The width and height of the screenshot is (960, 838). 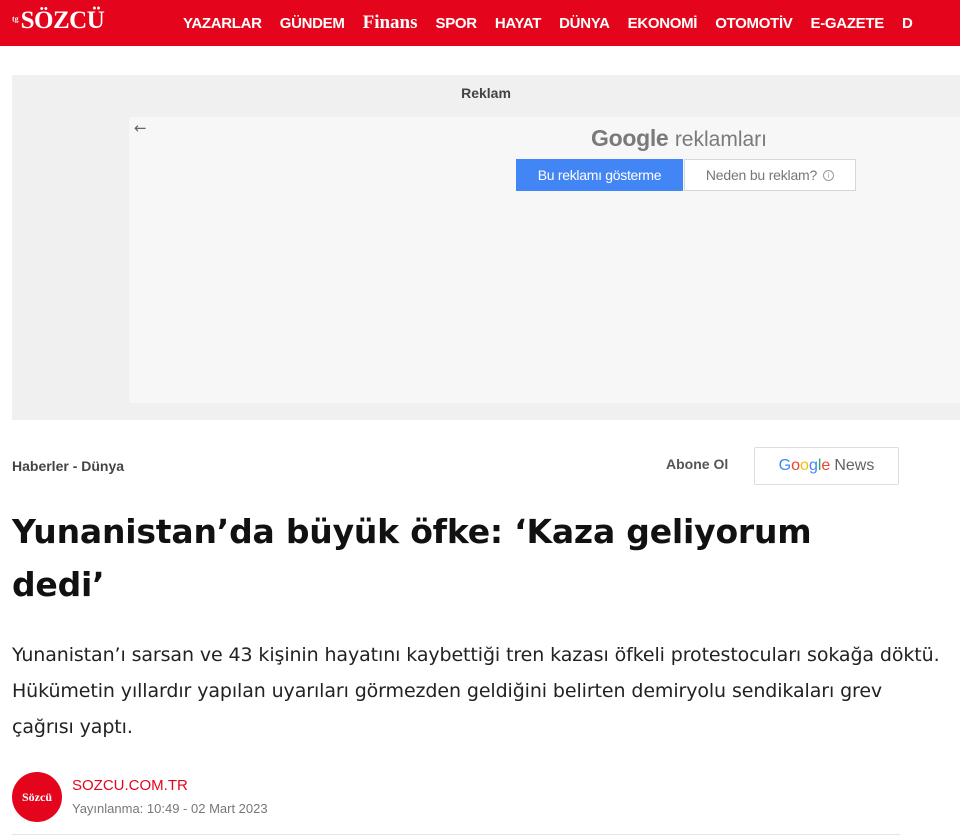 I want to click on ad-label: Reklam, so click(x=486, y=93).